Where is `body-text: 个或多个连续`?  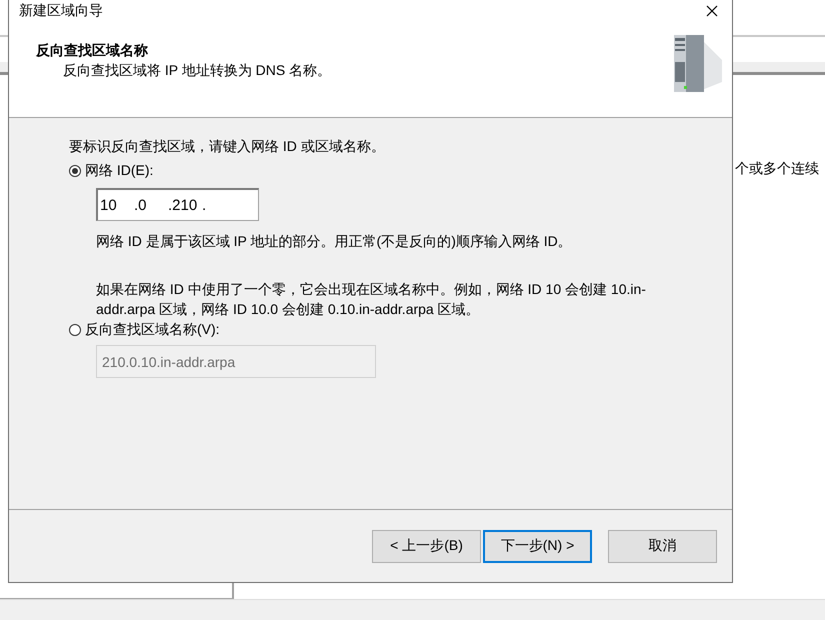 body-text: 个或多个连续 is located at coordinates (777, 168).